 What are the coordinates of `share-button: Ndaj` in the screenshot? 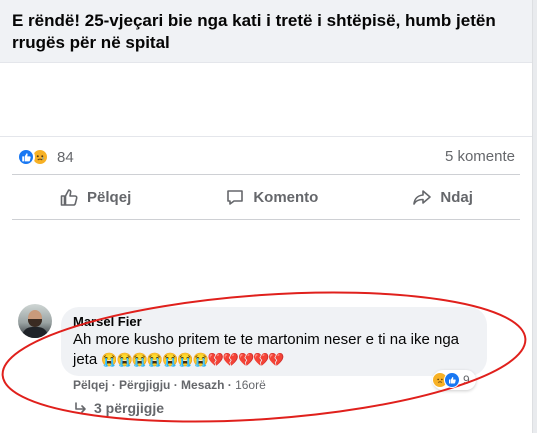 It's located at (442, 197).